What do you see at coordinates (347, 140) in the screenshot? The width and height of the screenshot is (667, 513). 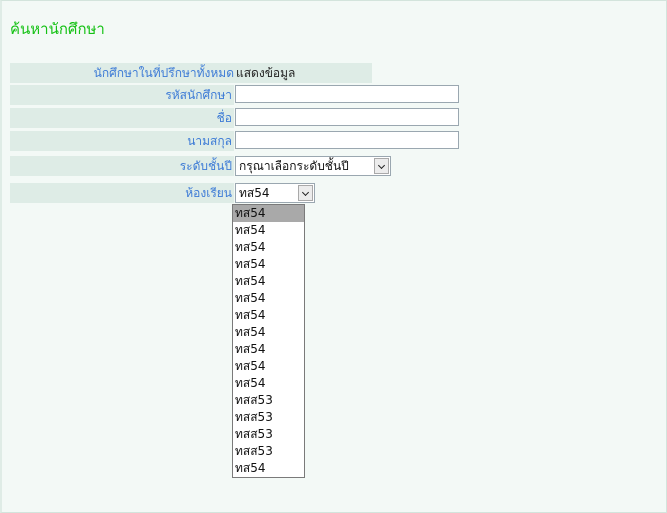 I see `last-name-input` at bounding box center [347, 140].